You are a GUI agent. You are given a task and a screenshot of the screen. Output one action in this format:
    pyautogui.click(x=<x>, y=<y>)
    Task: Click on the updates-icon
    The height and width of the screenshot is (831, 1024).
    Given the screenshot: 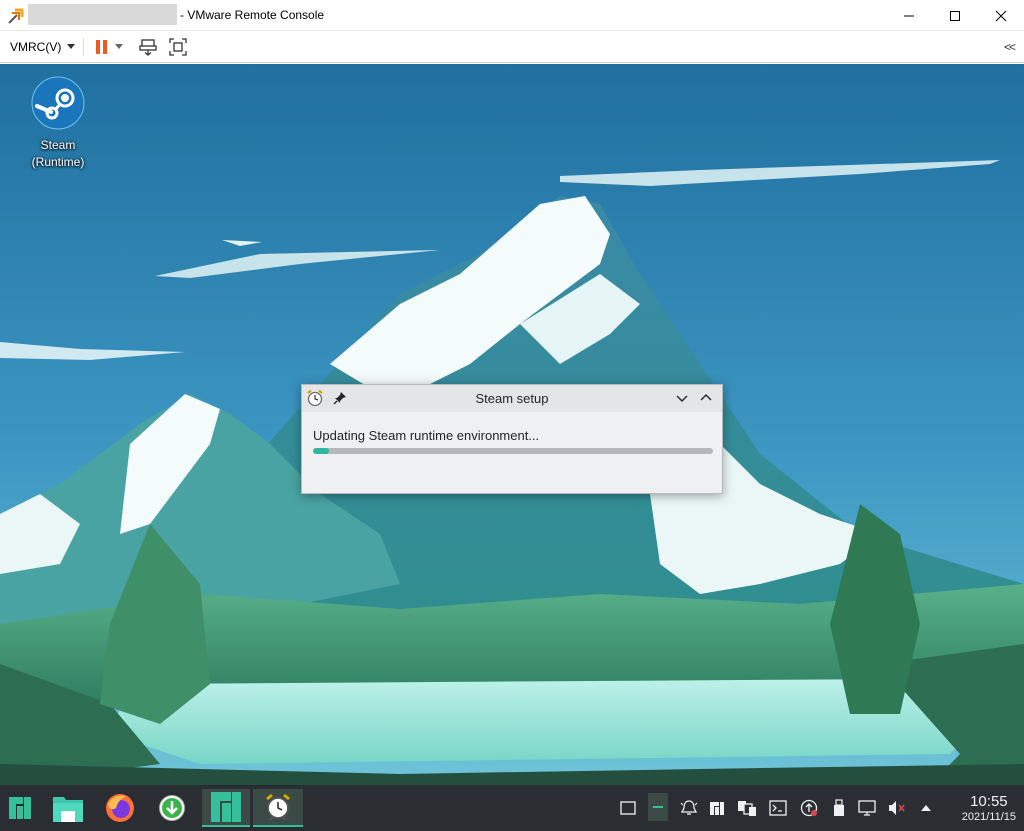 What is the action you would take?
    pyautogui.click(x=809, y=808)
    